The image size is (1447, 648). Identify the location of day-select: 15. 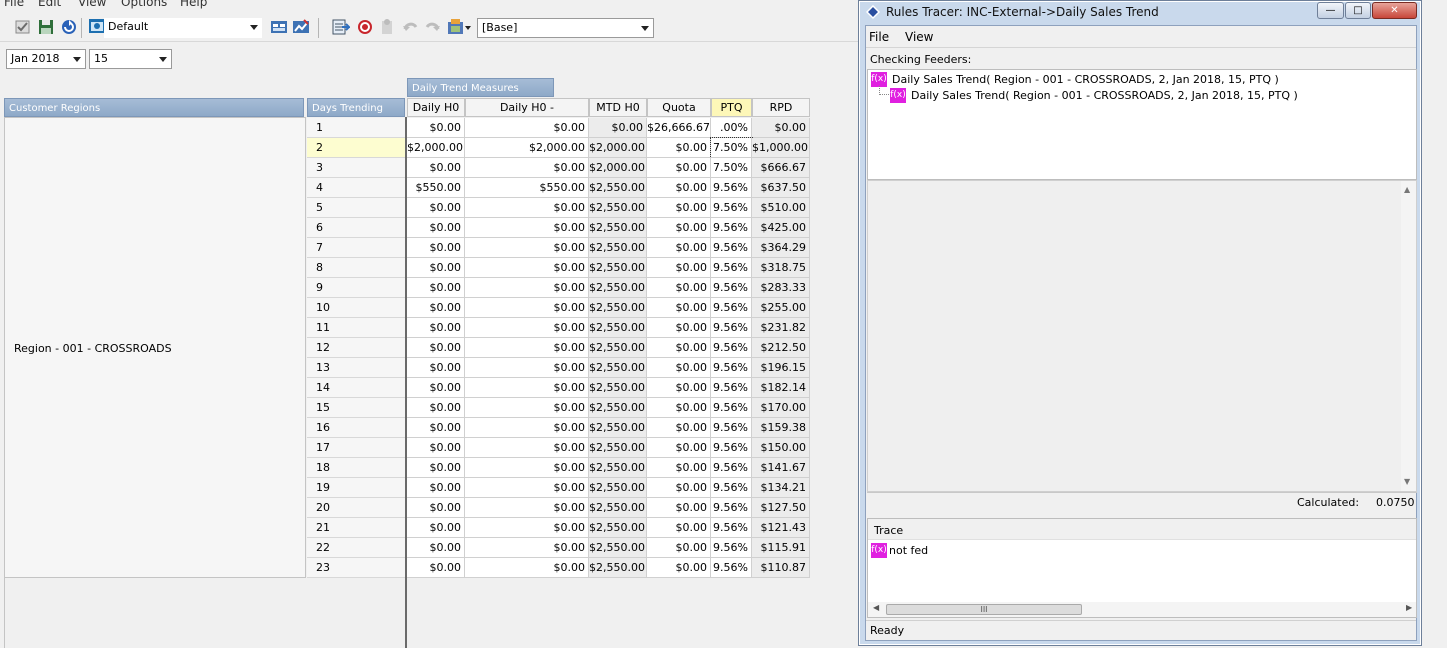
(130, 59).